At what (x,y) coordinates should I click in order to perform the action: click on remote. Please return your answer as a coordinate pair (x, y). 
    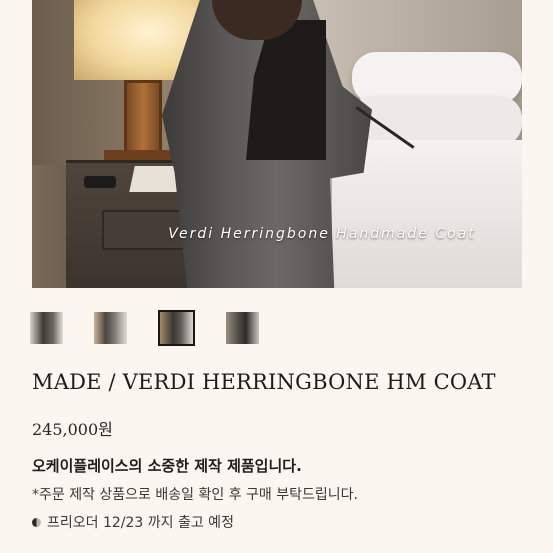
    Looking at the image, I should click on (100, 182).